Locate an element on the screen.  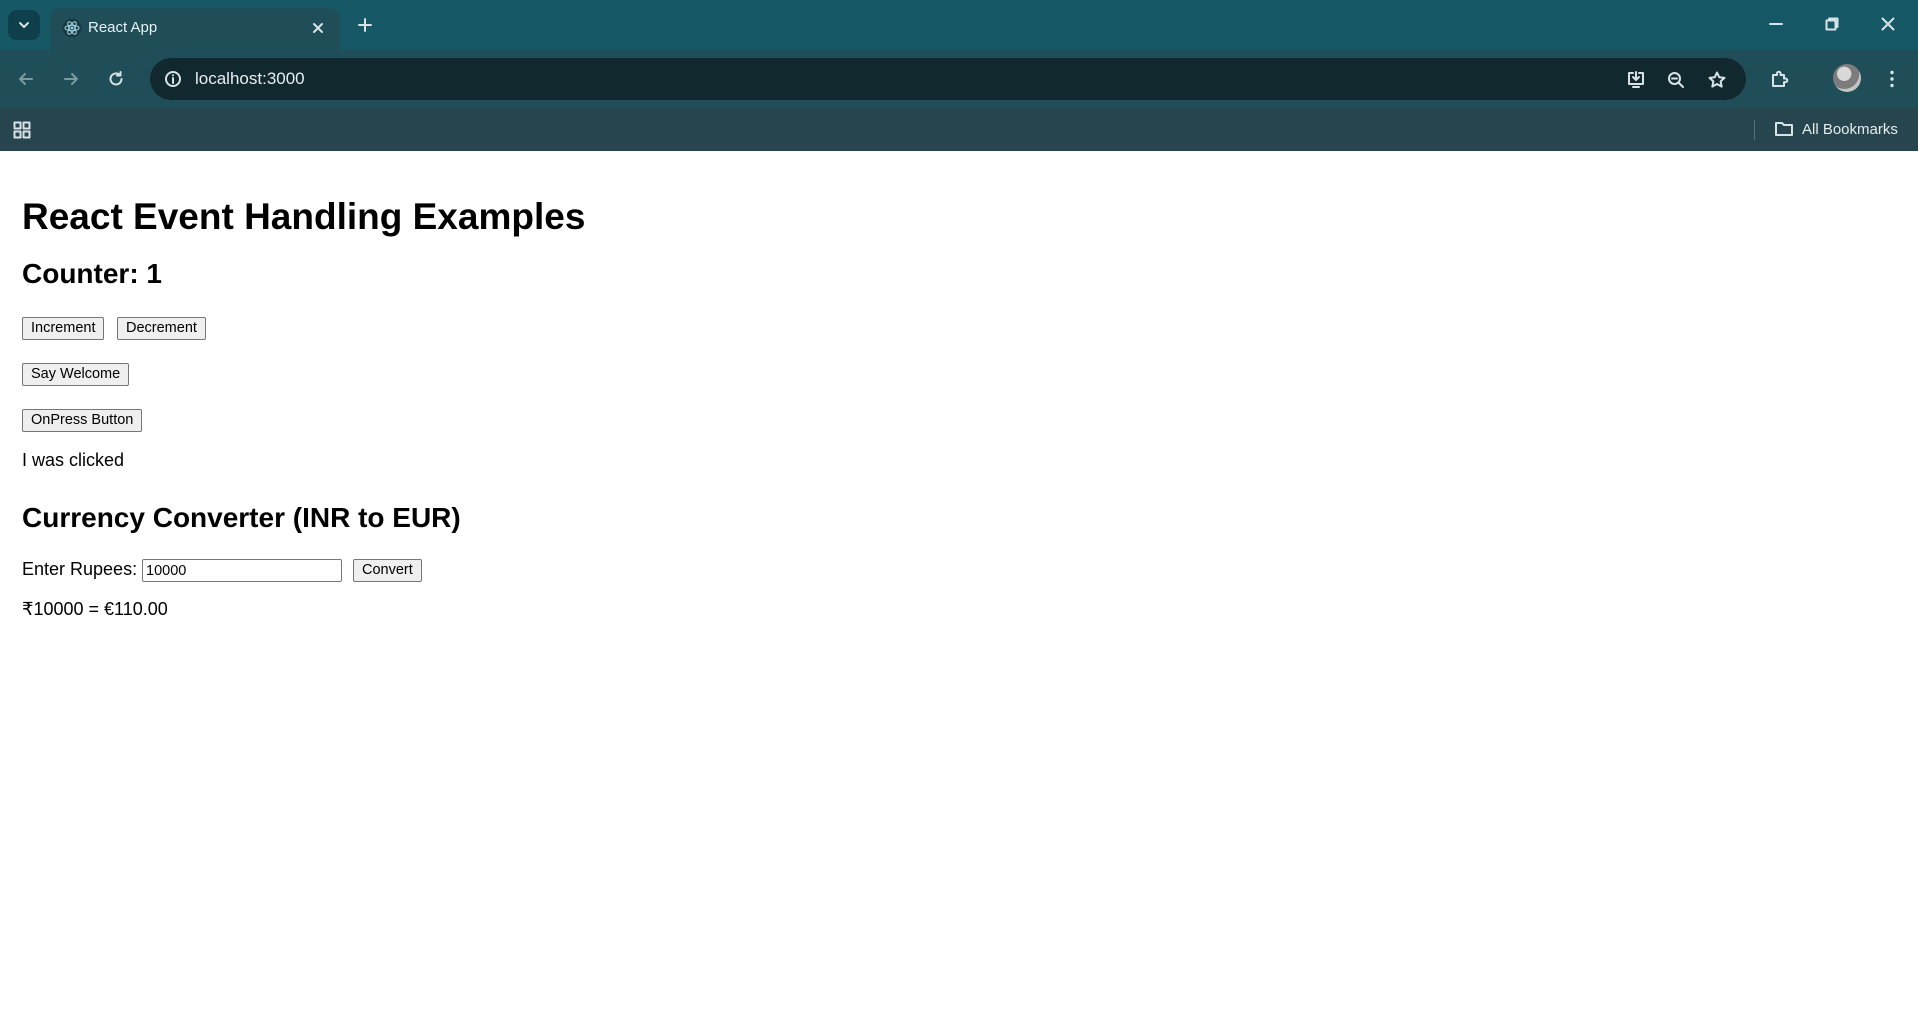
conversion-result: ₹10000 = €110.00 is located at coordinates (95, 609).